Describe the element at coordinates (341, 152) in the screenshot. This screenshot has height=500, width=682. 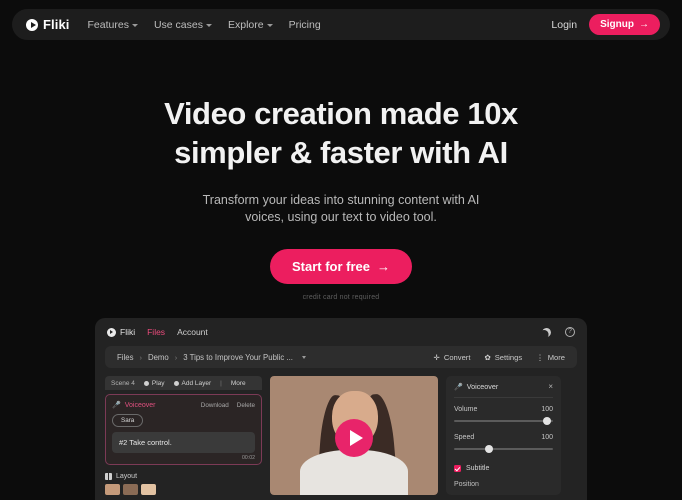
I see `hero-title-line2: simpler & faster with AI` at that location.